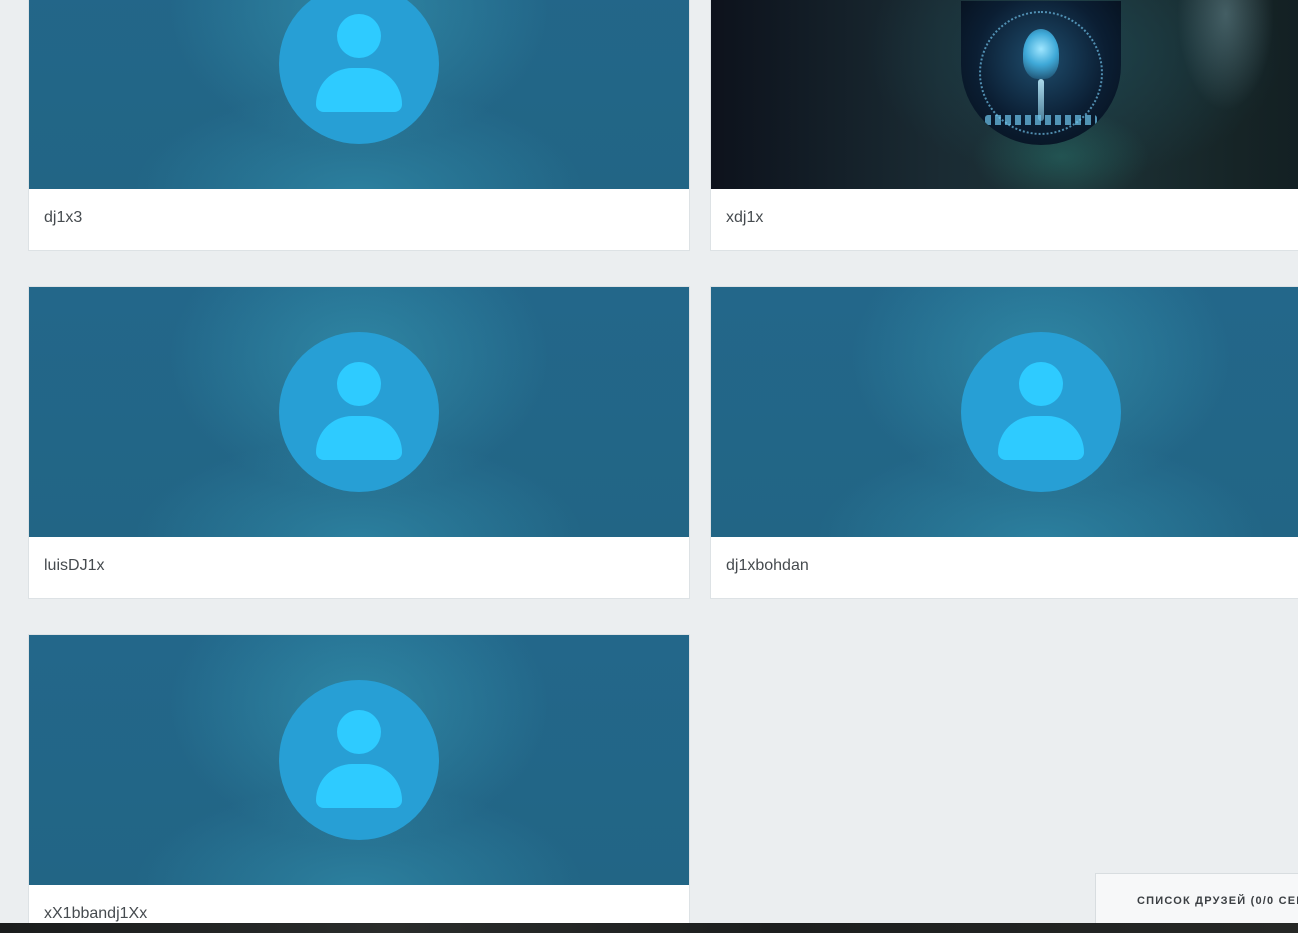 Image resolution: width=1298 pixels, height=933 pixels. What do you see at coordinates (1217, 901) in the screenshot?
I see `friends-list-label: СПИСОК ДРУЗЕЙ (0/0 СЕЙ` at bounding box center [1217, 901].